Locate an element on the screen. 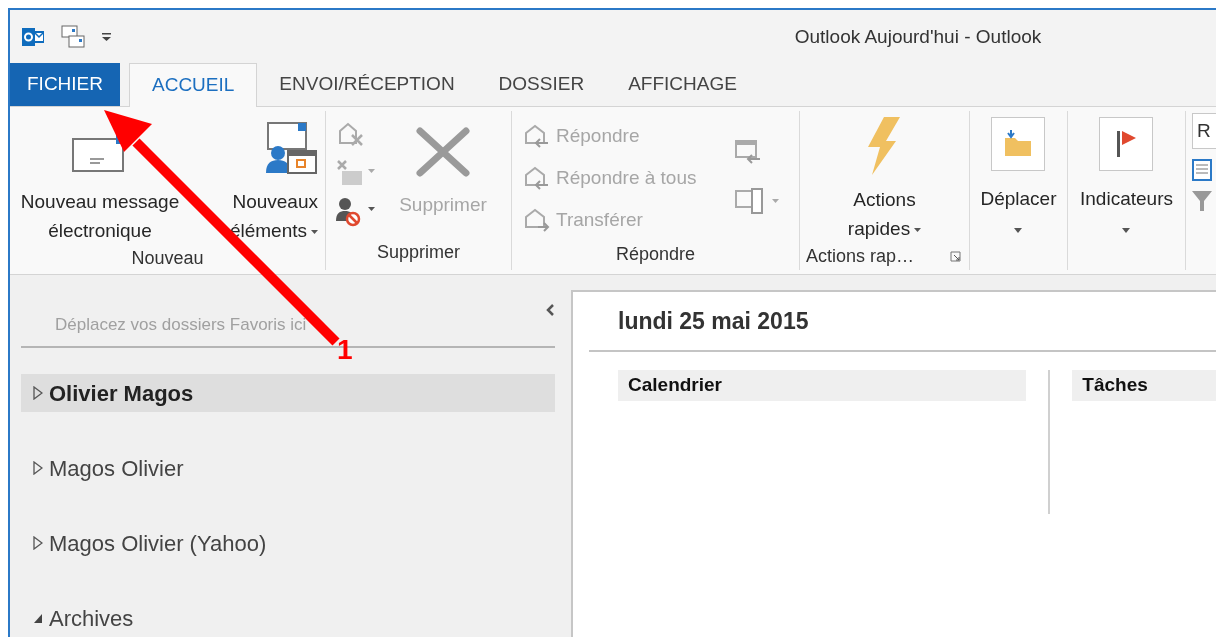 Image resolution: width=1216 pixels, height=637 pixels. ribbon-tab: ENVOI/RÉCEPTION is located at coordinates (367, 84).